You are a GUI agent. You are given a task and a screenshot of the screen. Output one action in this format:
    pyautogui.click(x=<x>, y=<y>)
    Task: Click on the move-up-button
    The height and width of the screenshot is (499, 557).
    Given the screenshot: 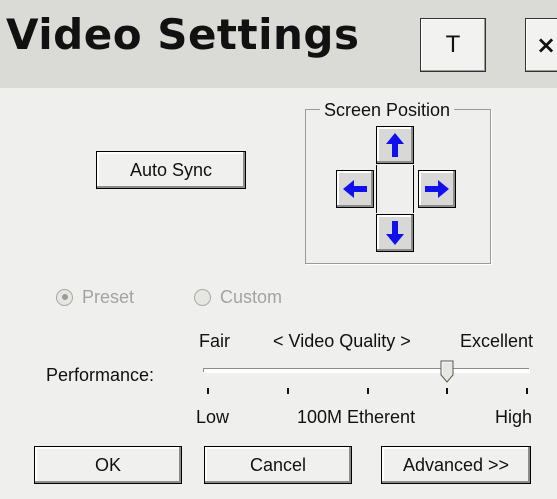 What is the action you would take?
    pyautogui.click(x=395, y=145)
    